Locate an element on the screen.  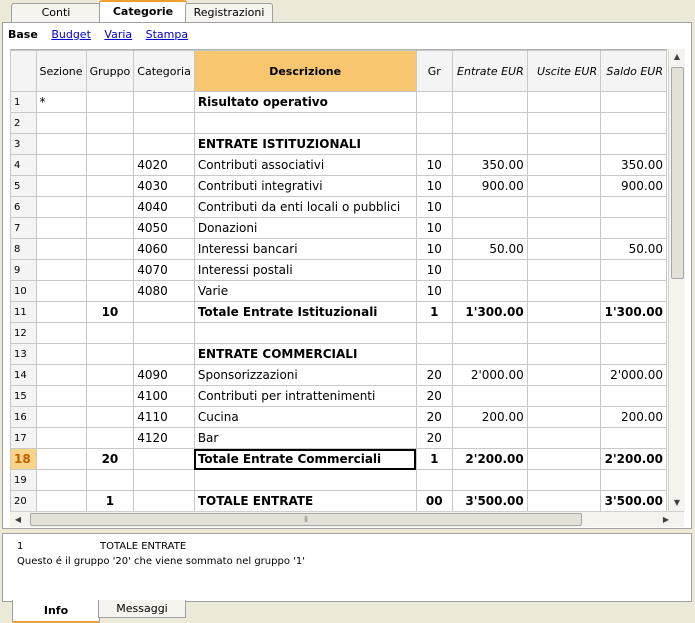
view-stampa: Stampa is located at coordinates (167, 34).